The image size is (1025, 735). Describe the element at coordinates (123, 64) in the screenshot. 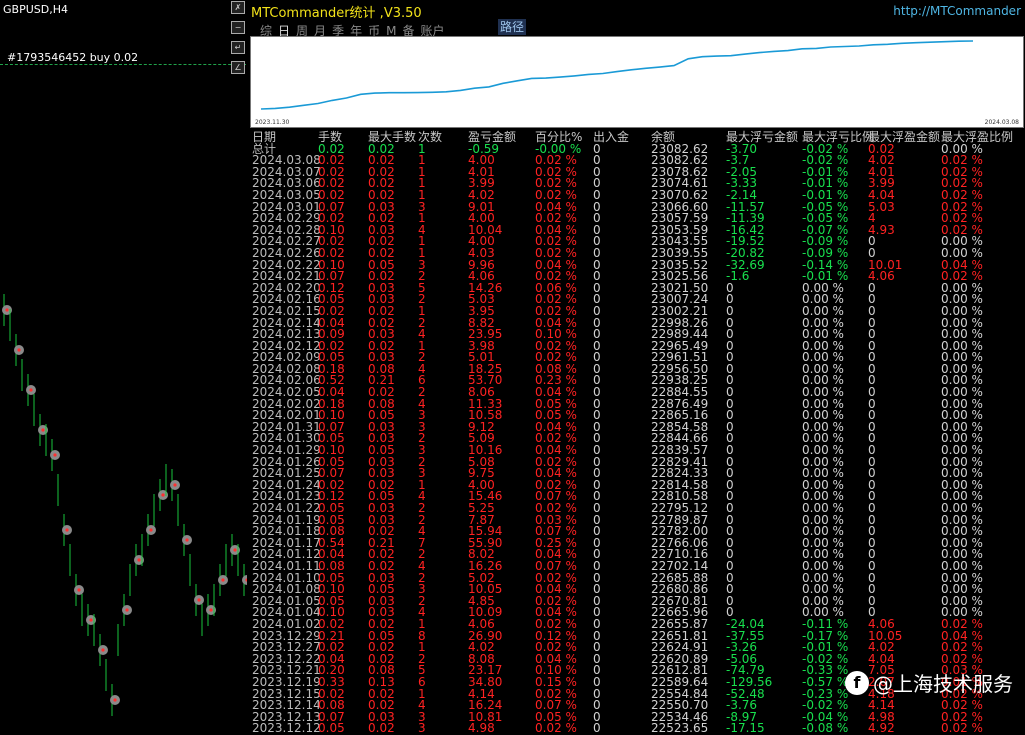

I see `order-level-line` at that location.